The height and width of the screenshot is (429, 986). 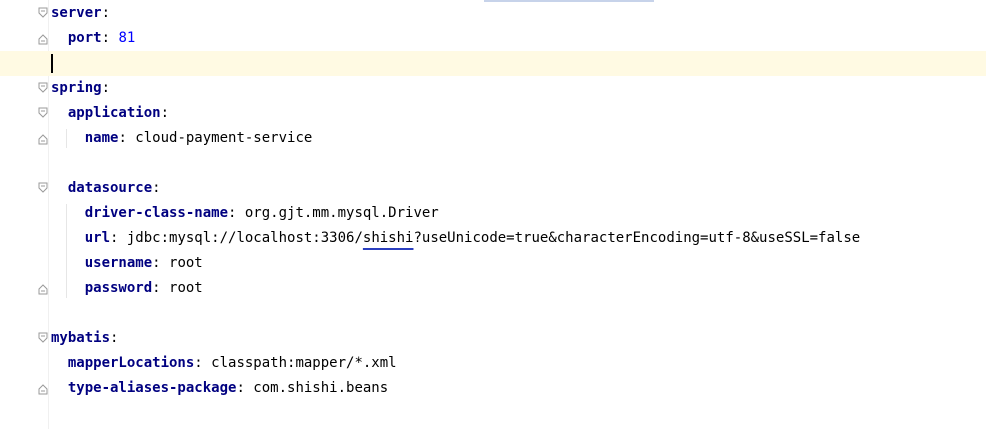 What do you see at coordinates (152, 388) in the screenshot?
I see `yaml-key: type-aliases-package` at bounding box center [152, 388].